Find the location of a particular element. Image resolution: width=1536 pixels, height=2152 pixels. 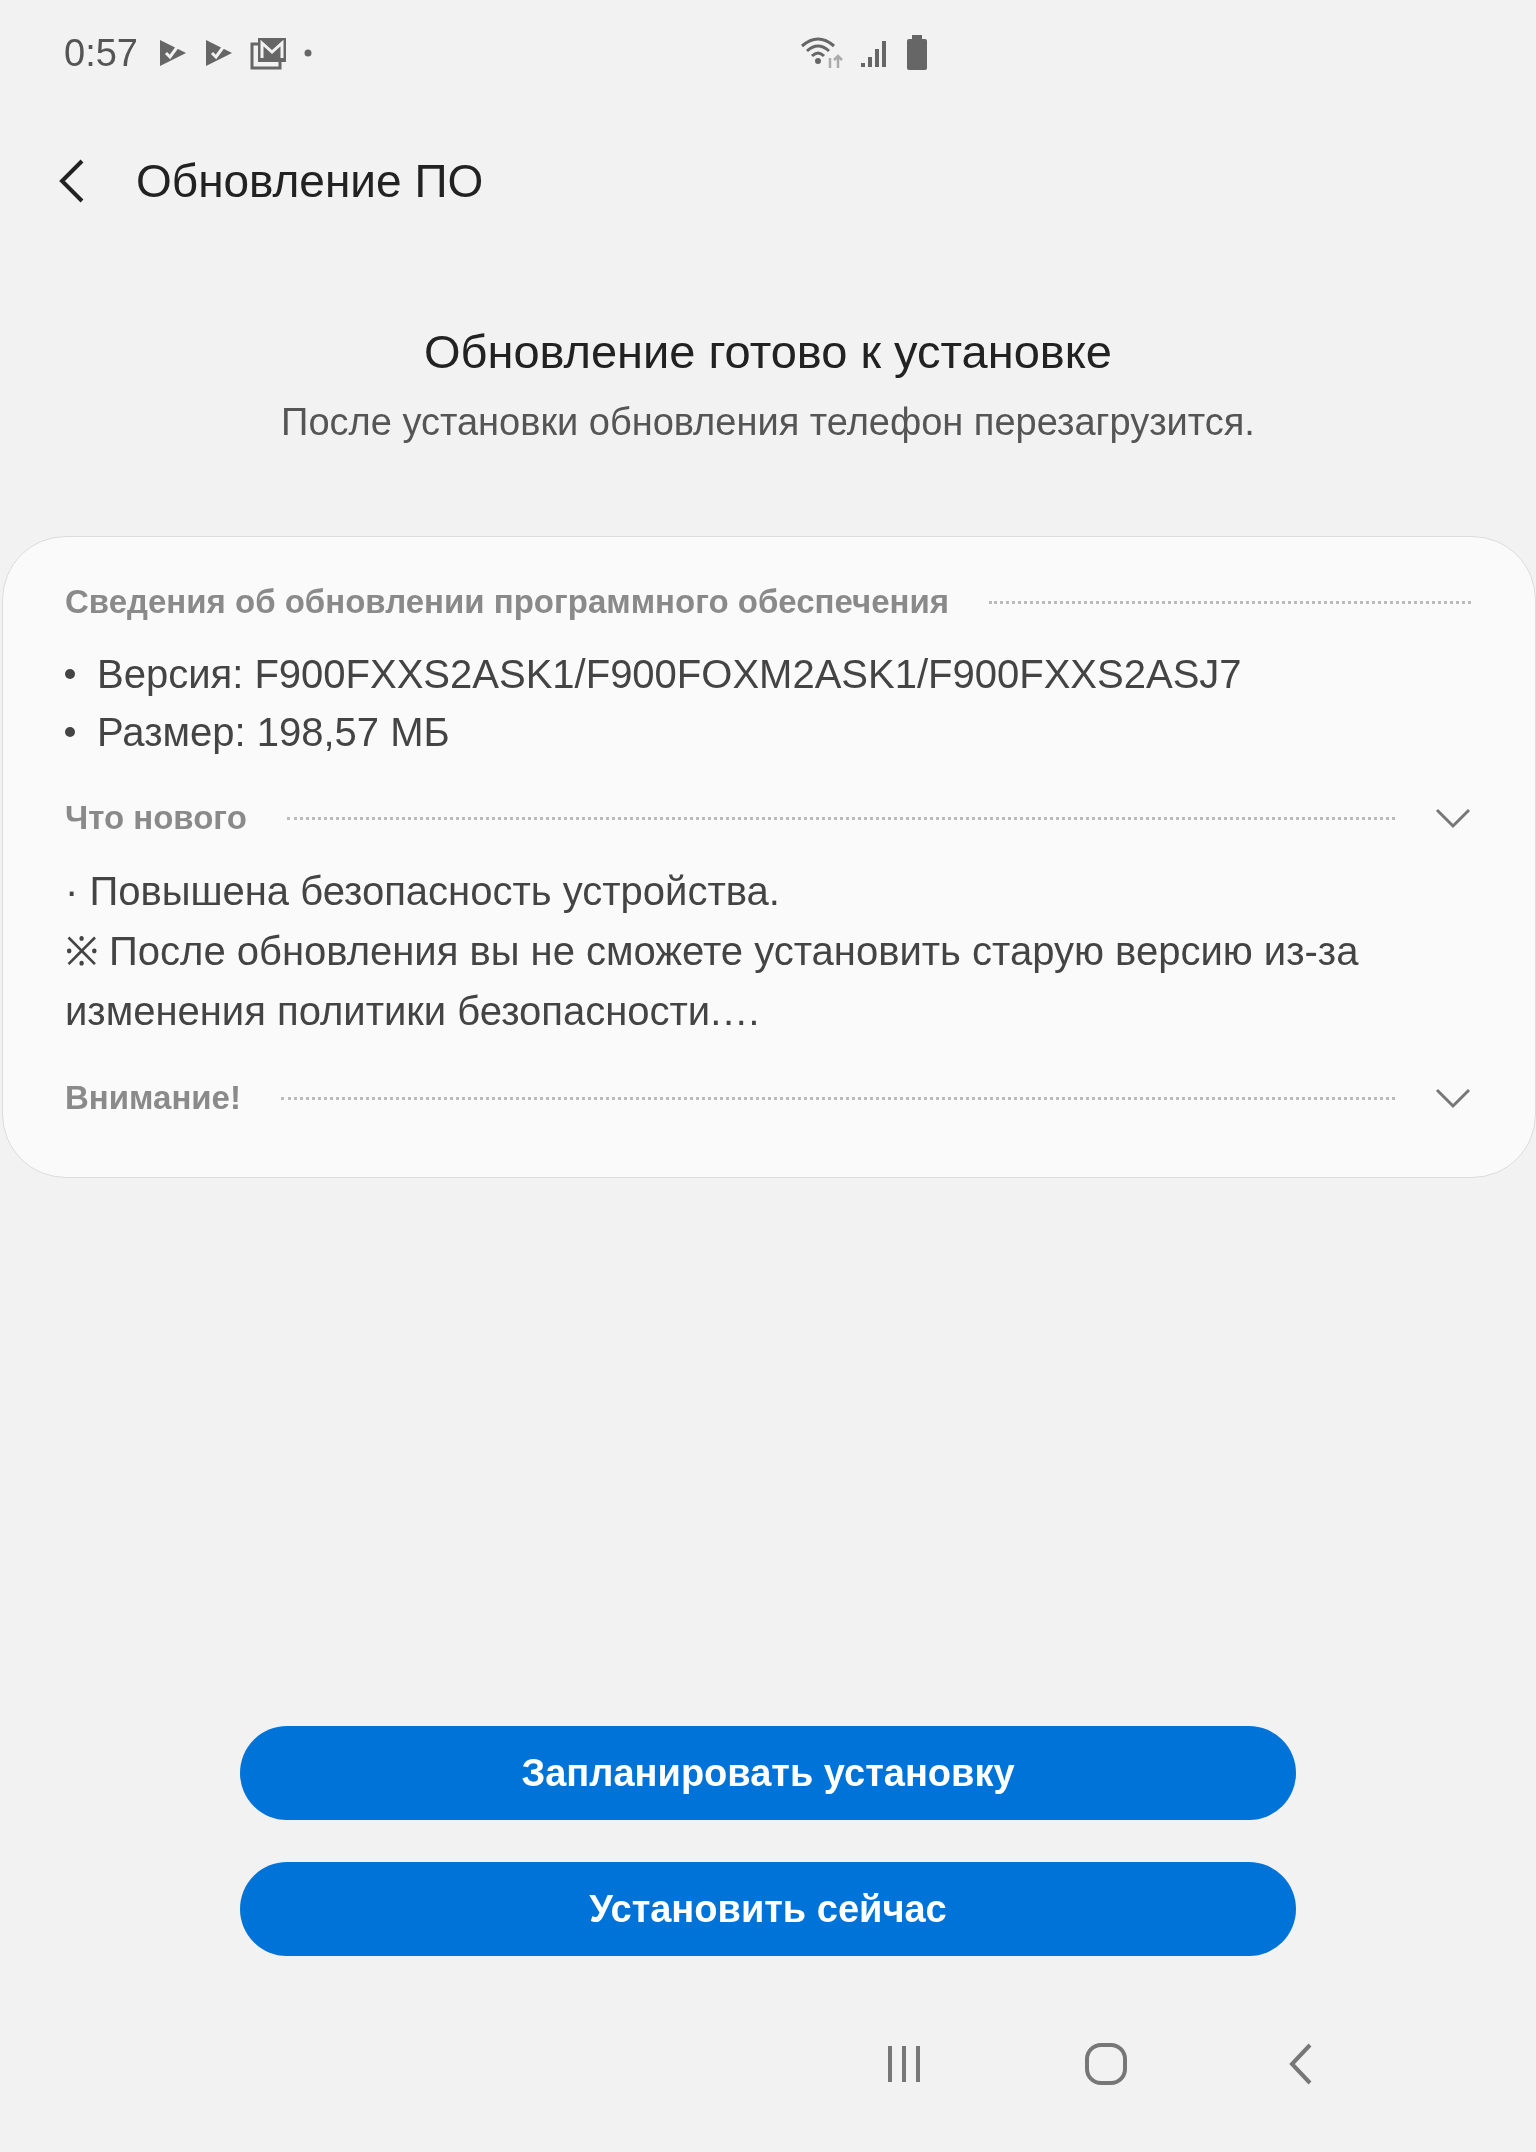

battery-icon is located at coordinates (917, 53).